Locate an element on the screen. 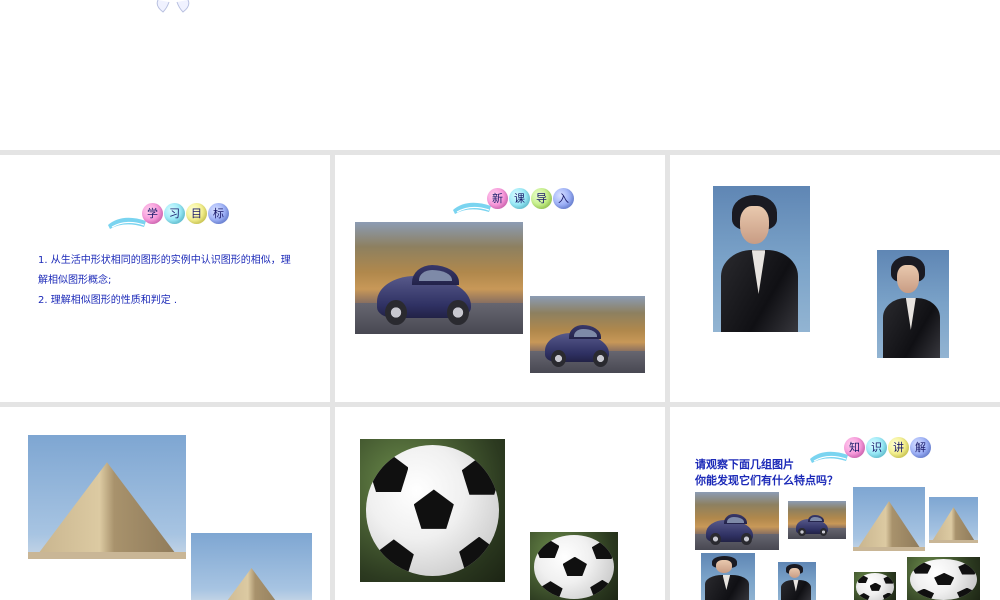  badge-char: 导 is located at coordinates (541, 198).